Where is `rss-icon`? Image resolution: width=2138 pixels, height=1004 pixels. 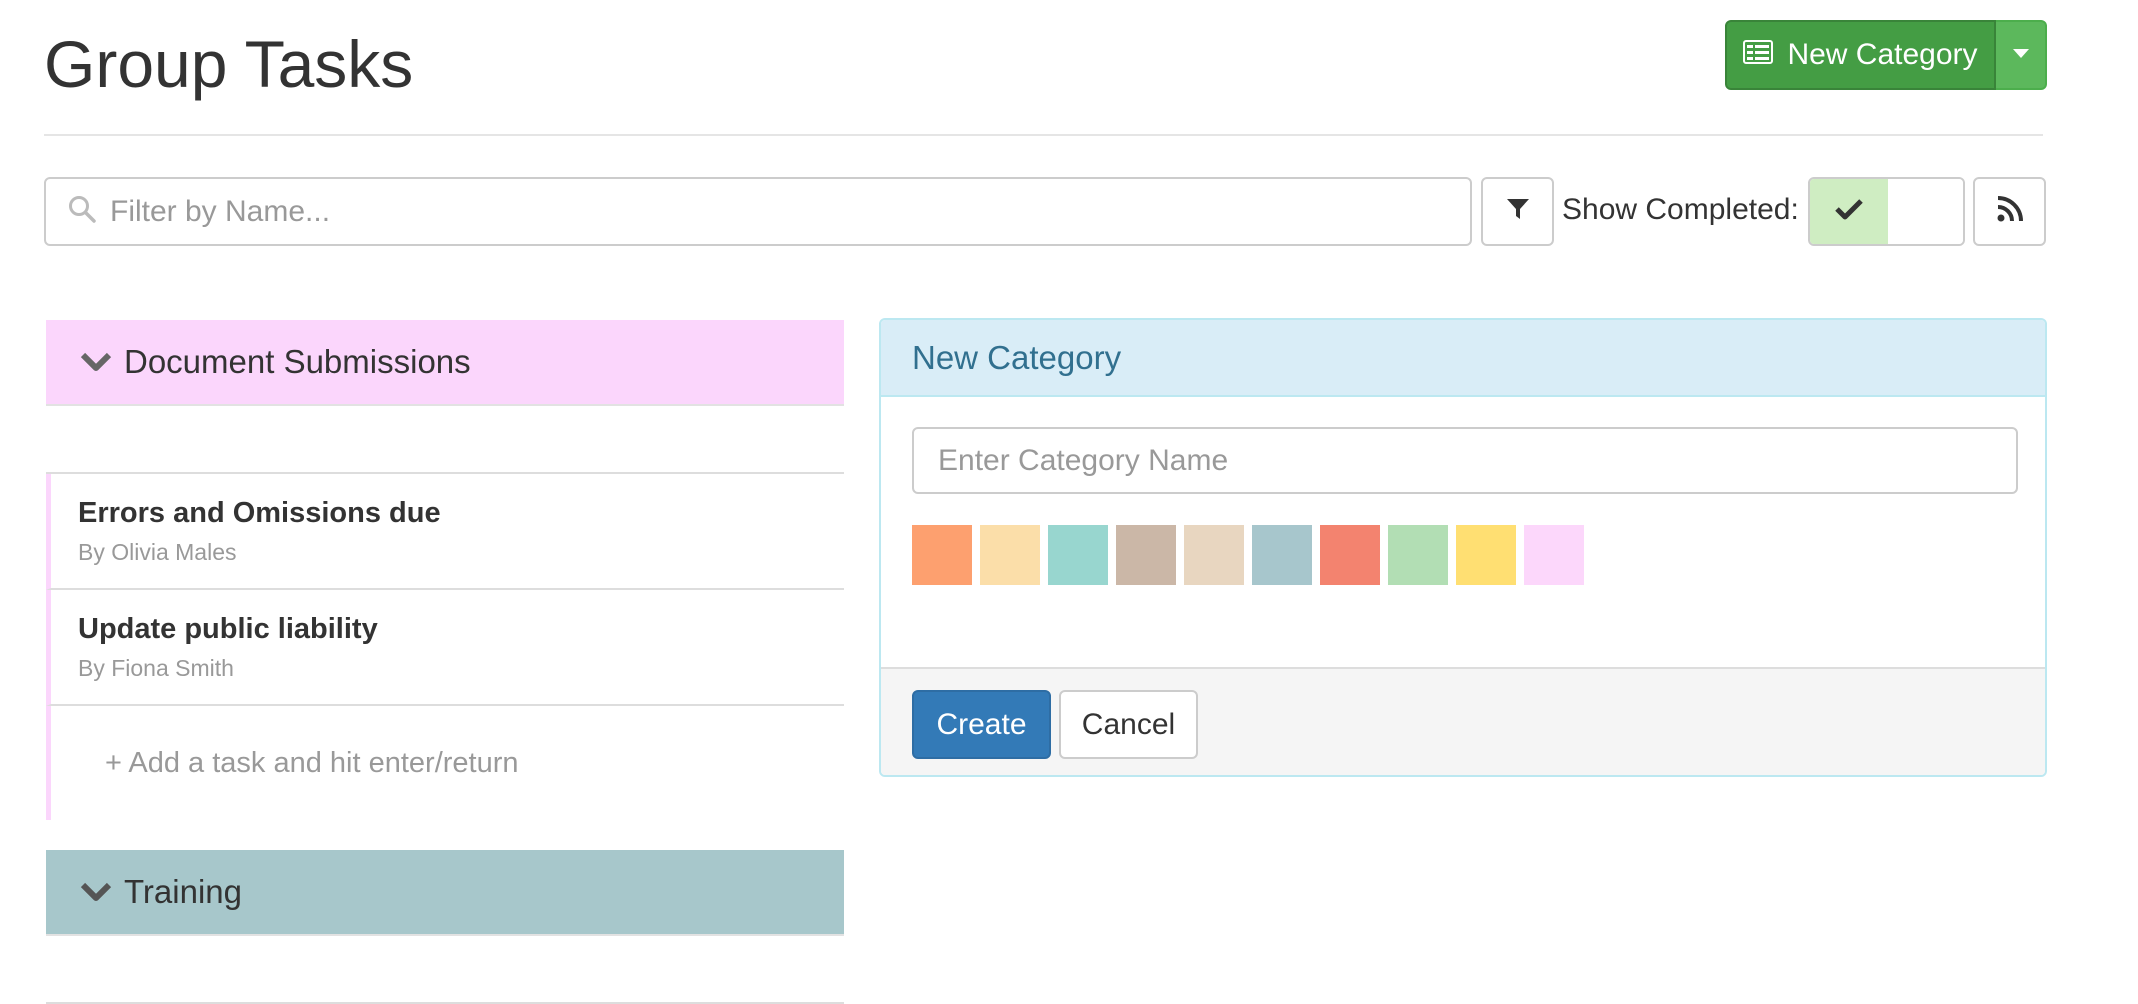
rss-icon is located at coordinates (2010, 211).